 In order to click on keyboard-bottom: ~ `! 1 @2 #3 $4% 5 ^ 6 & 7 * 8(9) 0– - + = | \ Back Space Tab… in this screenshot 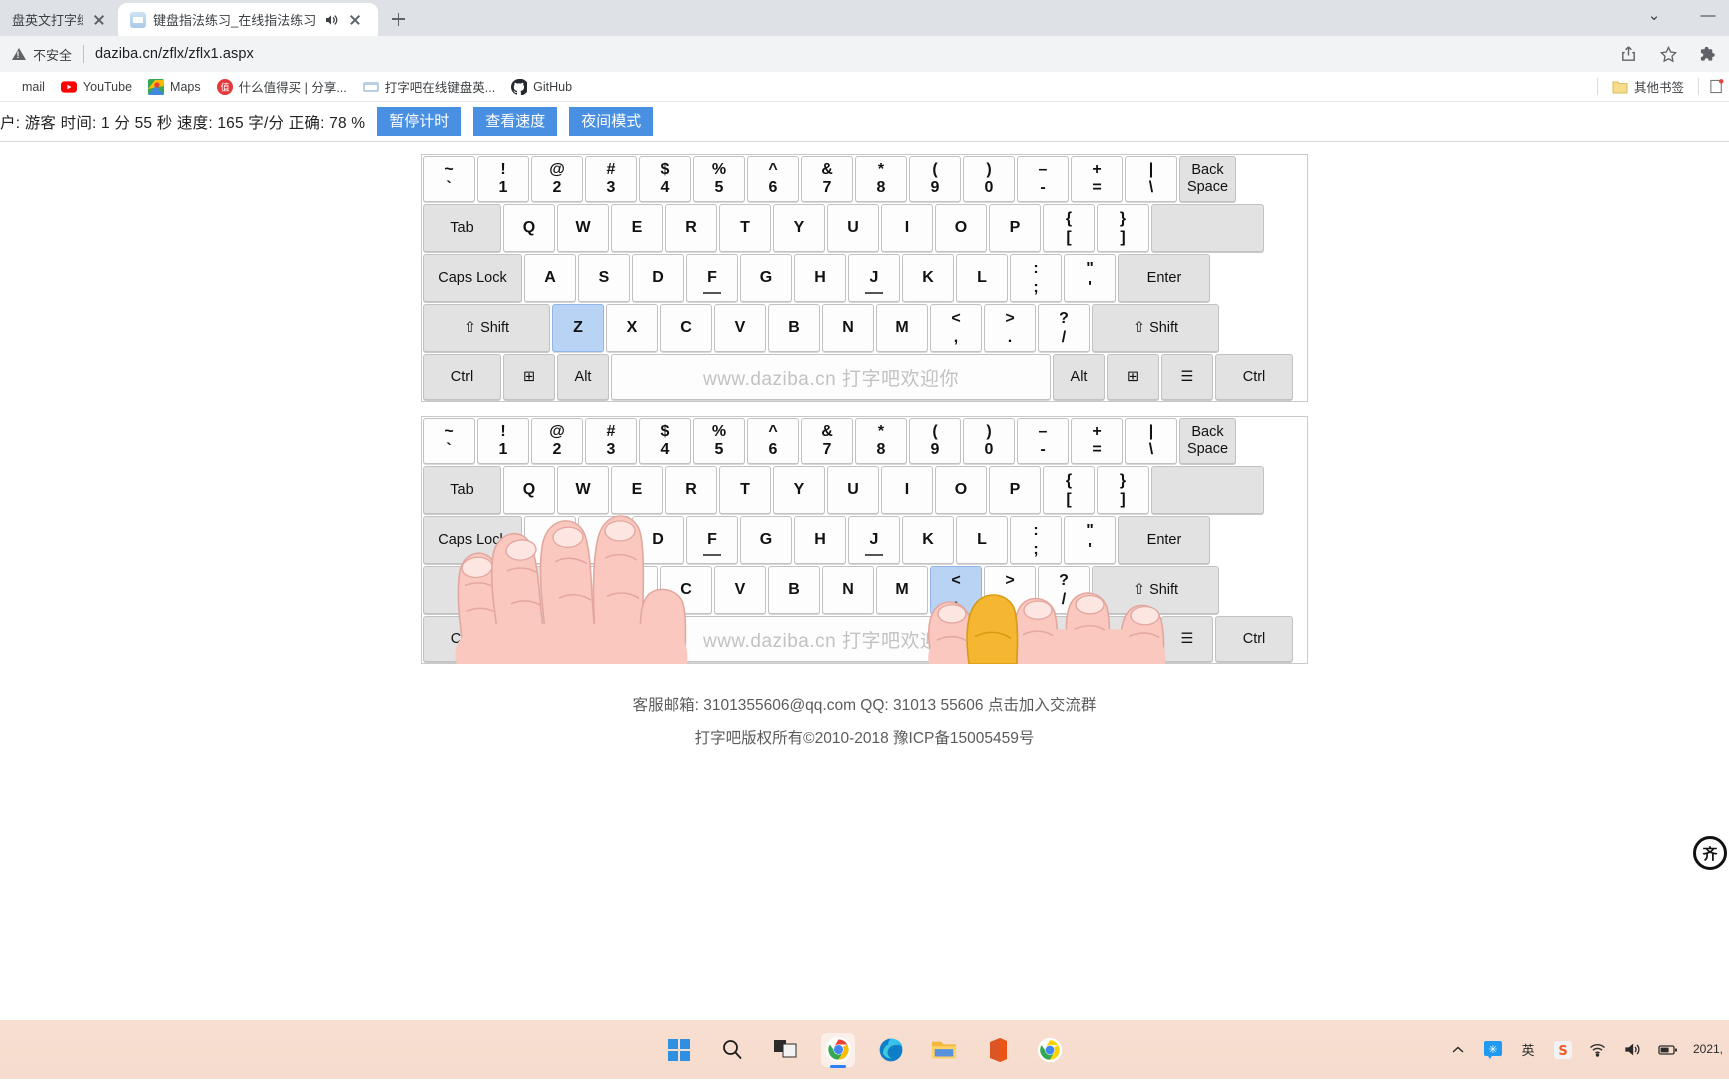, I will do `click(864, 540)`.